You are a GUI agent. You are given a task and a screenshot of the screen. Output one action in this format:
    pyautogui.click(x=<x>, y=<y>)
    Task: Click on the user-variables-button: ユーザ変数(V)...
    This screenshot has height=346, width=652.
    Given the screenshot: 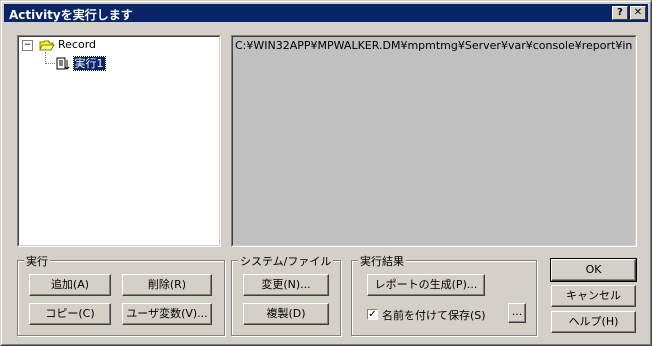 What is the action you would take?
    pyautogui.click(x=167, y=314)
    